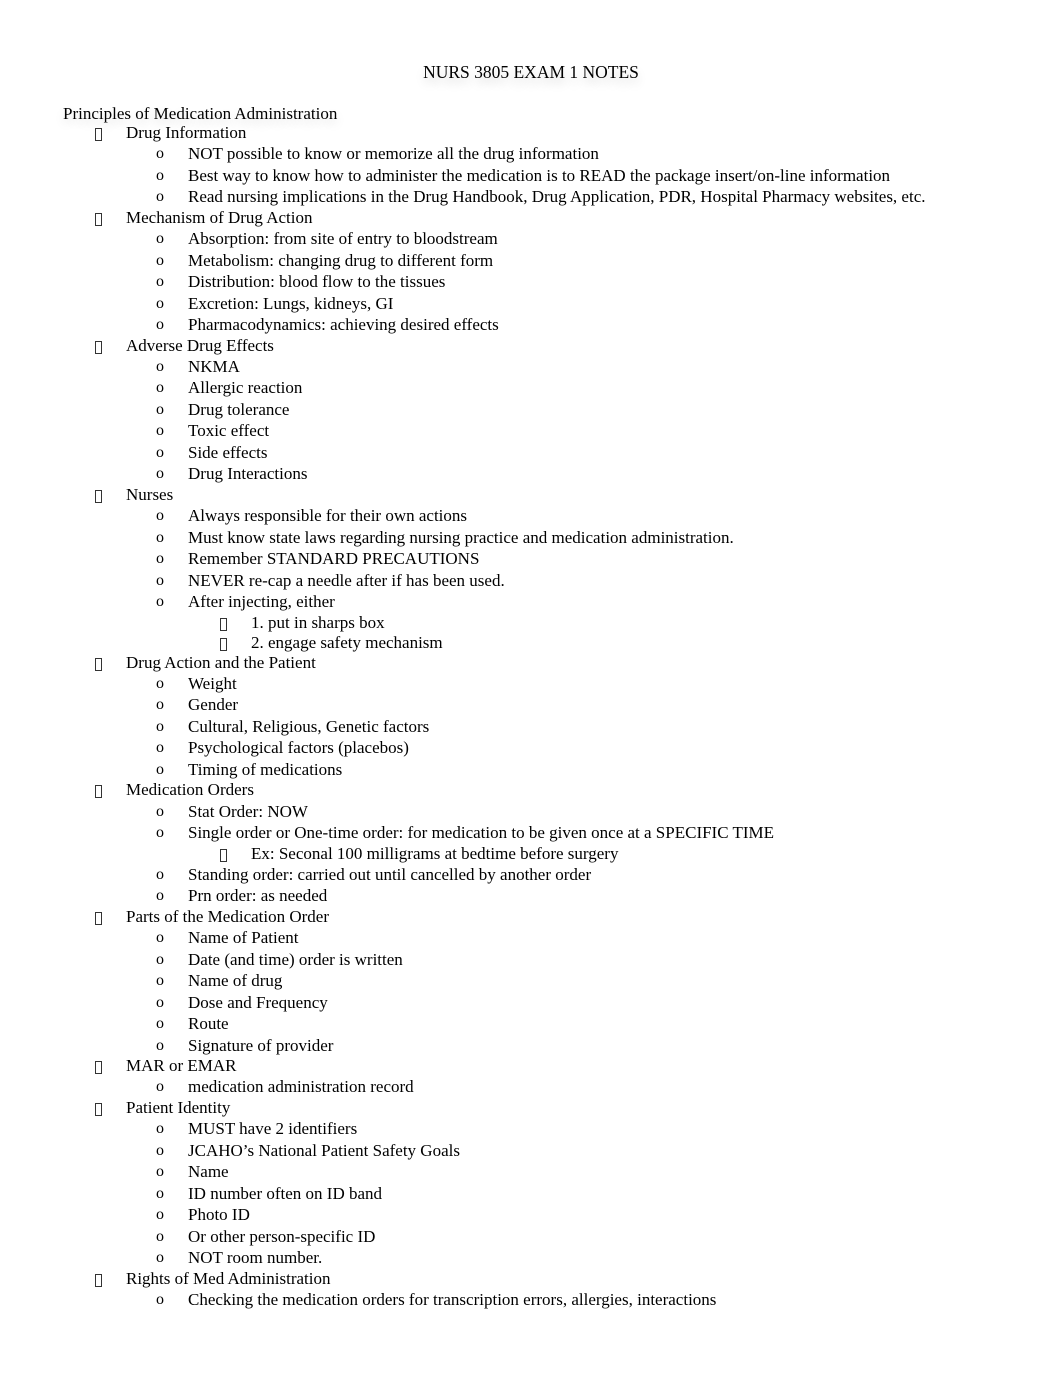  I want to click on item-text: Dose and Frequency, so click(258, 1002).